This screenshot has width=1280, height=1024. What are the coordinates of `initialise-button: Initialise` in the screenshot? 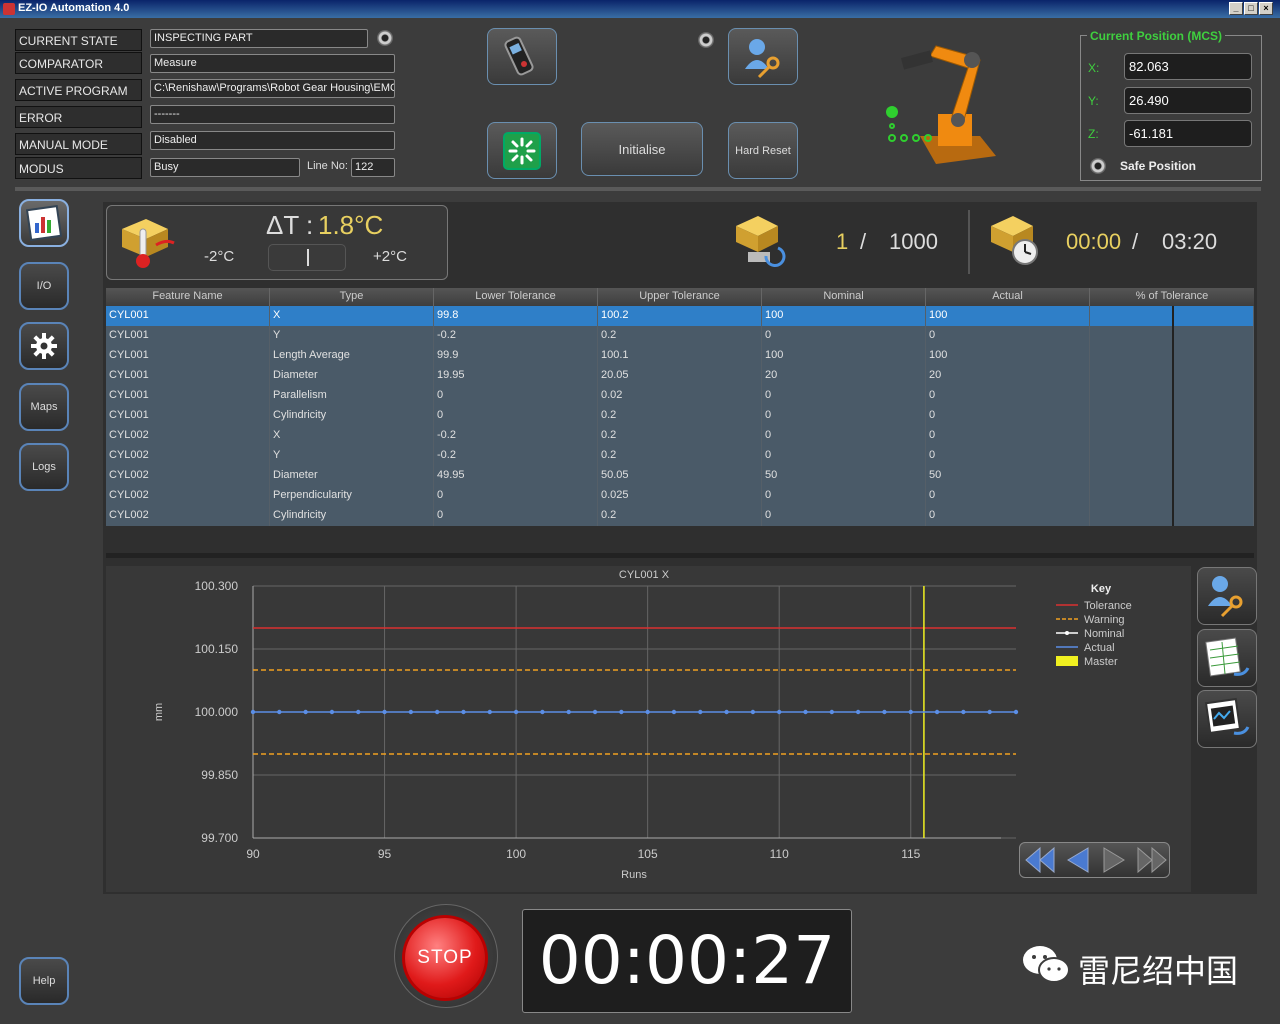 It's located at (642, 149).